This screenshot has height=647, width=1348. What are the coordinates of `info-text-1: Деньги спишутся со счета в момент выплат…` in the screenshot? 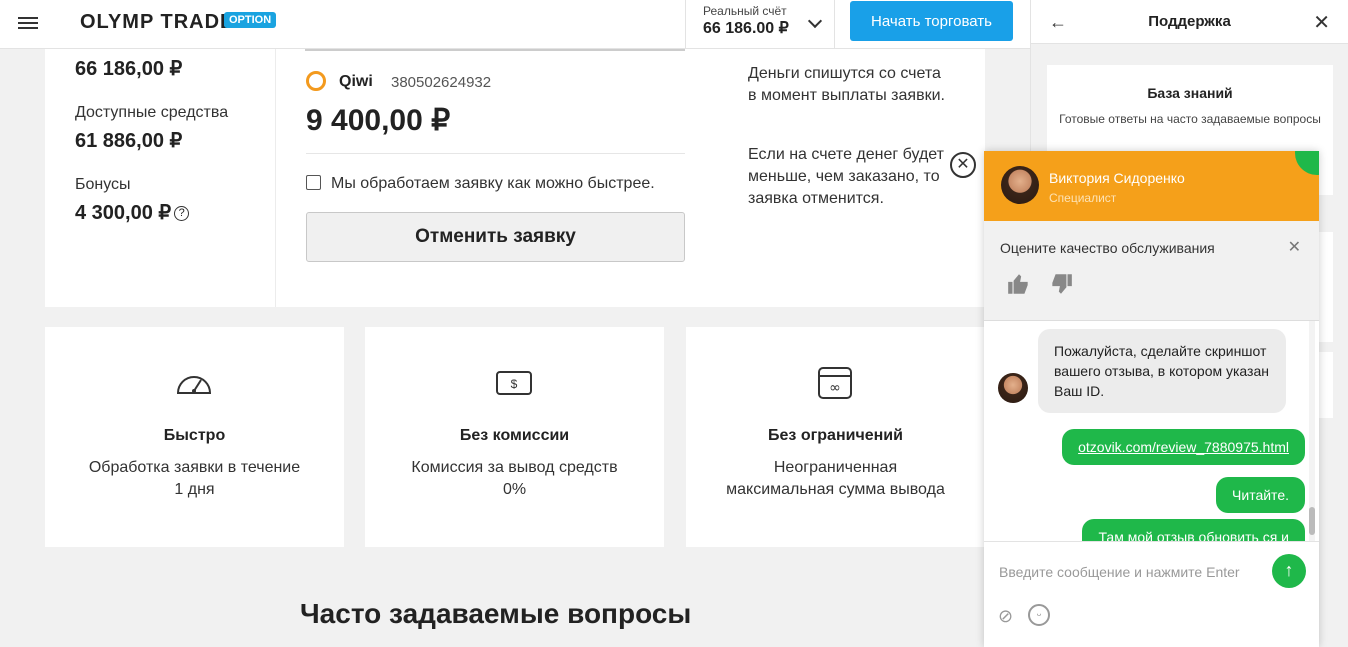 It's located at (846, 84).